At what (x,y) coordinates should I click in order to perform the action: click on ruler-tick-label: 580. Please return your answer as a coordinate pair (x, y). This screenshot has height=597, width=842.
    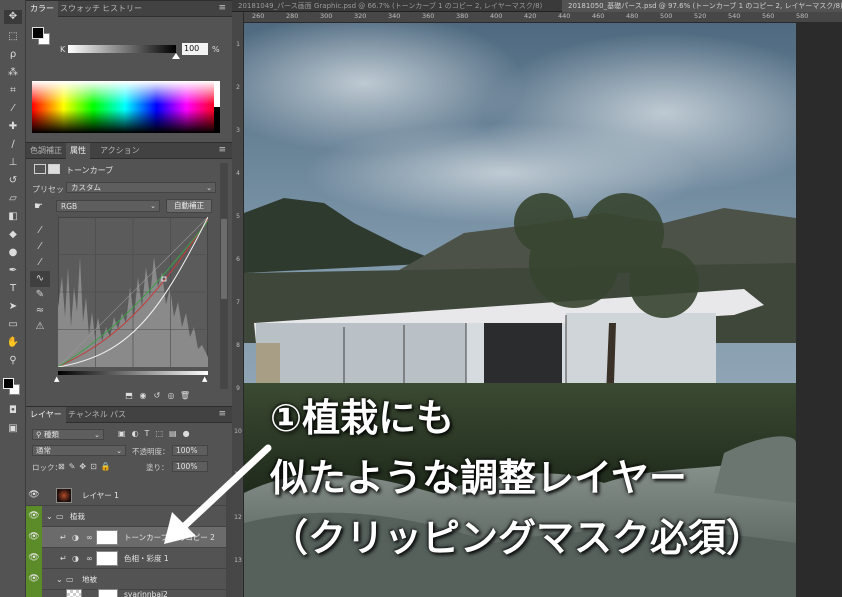
    Looking at the image, I should click on (802, 16).